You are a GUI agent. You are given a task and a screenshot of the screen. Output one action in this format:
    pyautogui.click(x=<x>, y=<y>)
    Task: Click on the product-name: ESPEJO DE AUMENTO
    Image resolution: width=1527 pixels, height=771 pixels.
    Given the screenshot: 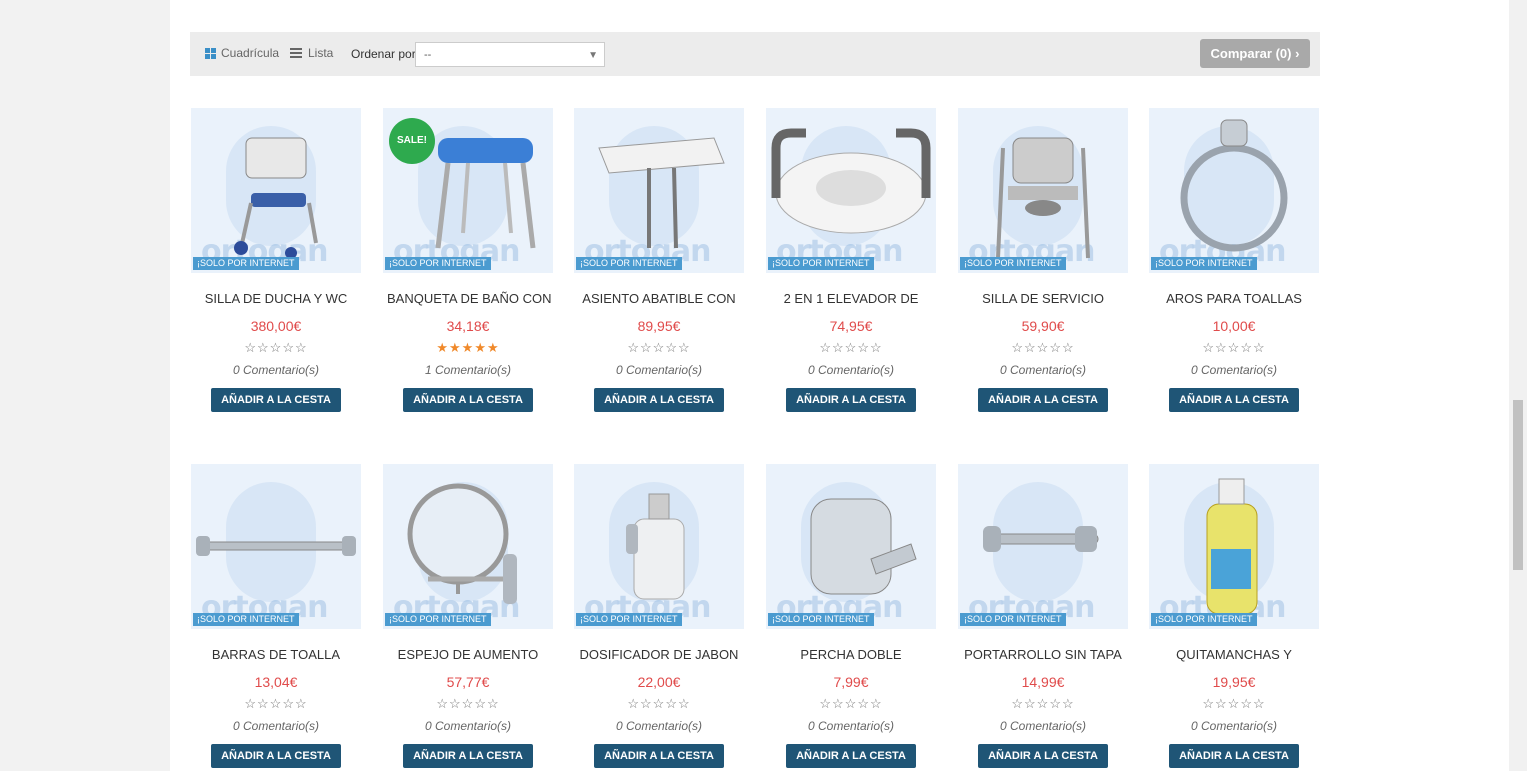 What is the action you would take?
    pyautogui.click(x=468, y=655)
    